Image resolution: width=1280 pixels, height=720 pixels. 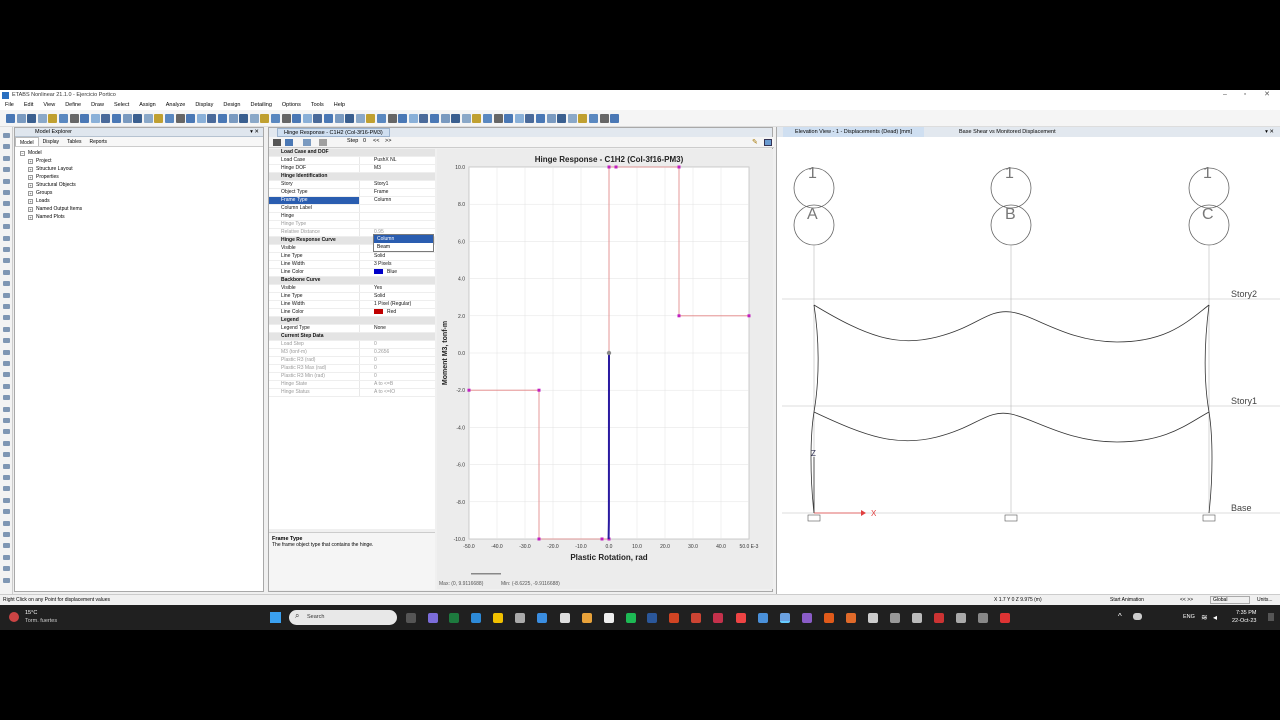 What do you see at coordinates (1244, 621) in the screenshot?
I see `clock-date: 22-Oct-23` at bounding box center [1244, 621].